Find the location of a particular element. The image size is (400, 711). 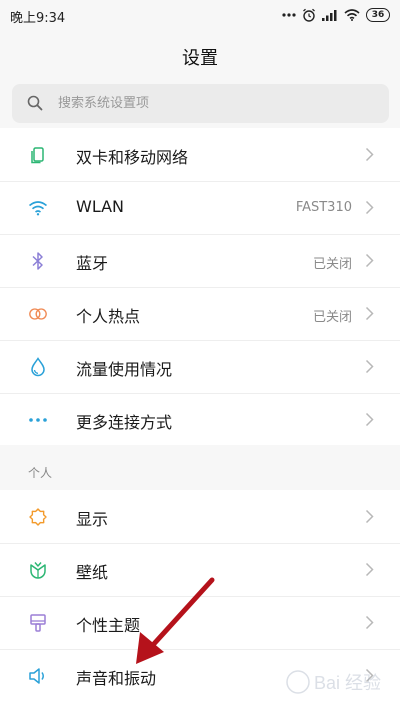

setting-row-theme: 个性主题 is located at coordinates (200, 622).